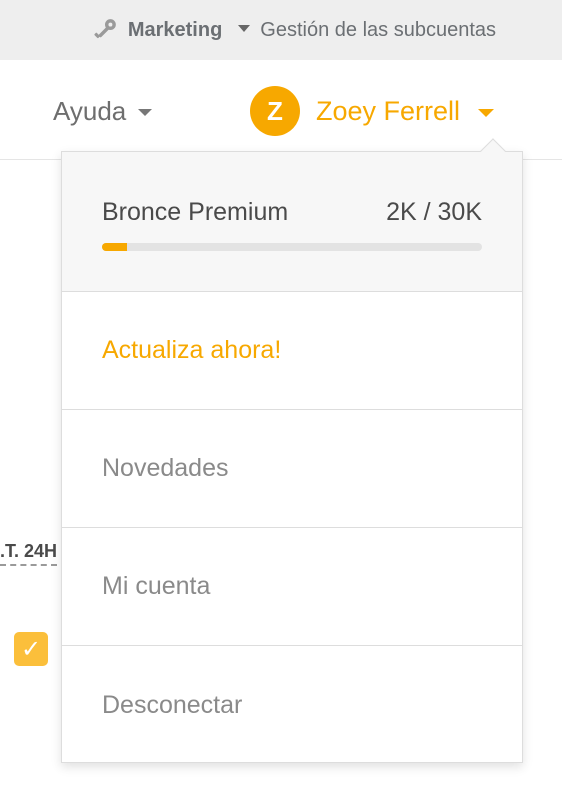  What do you see at coordinates (292, 705) in the screenshot?
I see `logout-item: Desconectar` at bounding box center [292, 705].